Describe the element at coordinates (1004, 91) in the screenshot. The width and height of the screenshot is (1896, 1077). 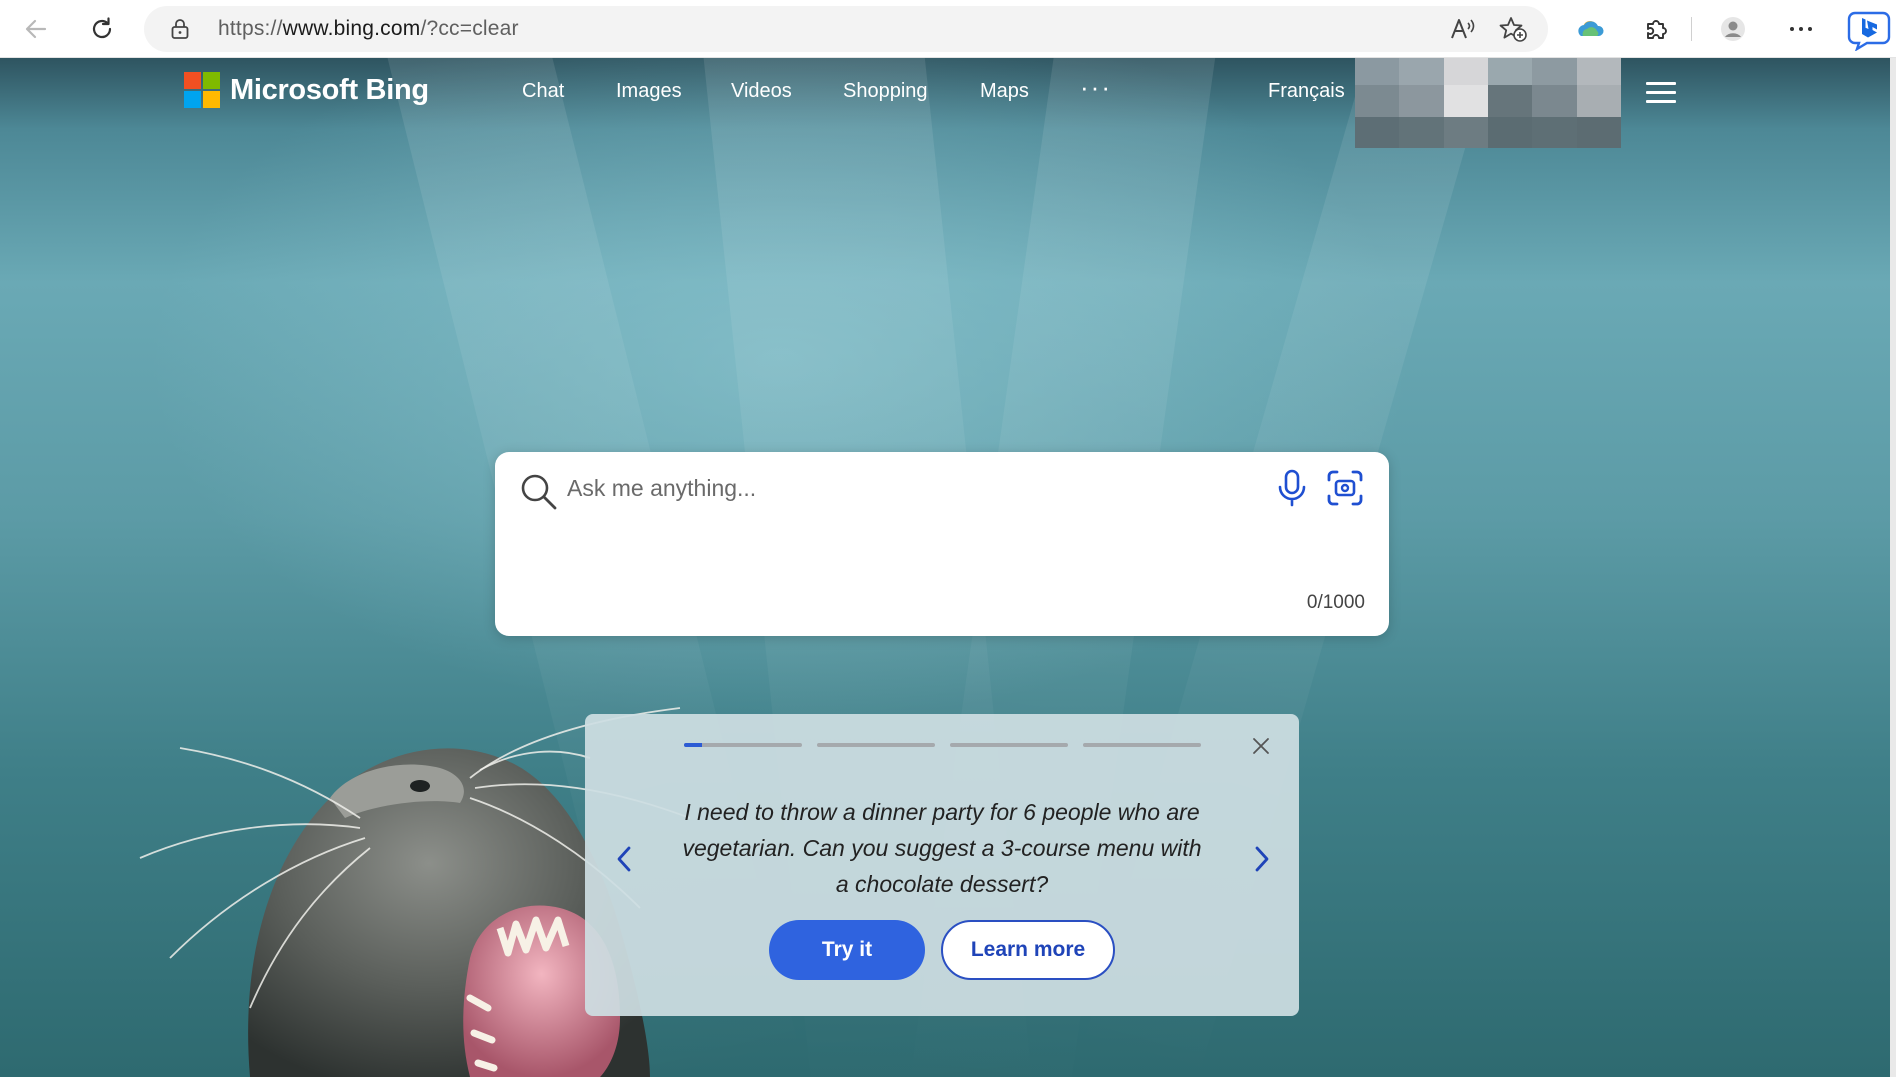
I see `nav-item-maps: Maps` at that location.